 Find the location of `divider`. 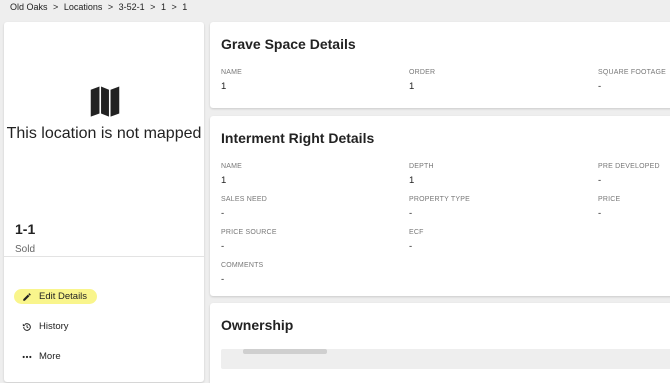

divider is located at coordinates (104, 256).